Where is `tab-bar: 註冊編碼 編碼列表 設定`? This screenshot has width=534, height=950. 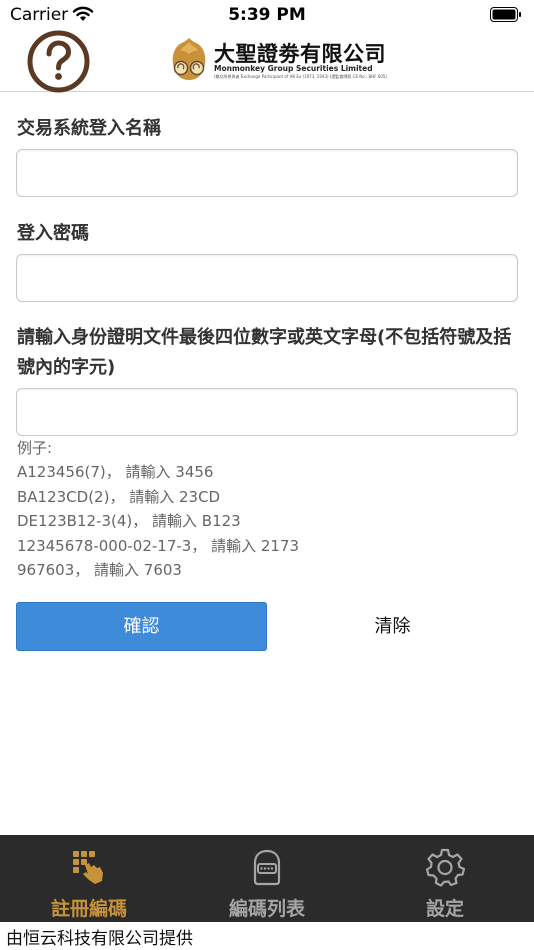 tab-bar: 註冊編碼 編碼列表 設定 is located at coordinates (267, 878).